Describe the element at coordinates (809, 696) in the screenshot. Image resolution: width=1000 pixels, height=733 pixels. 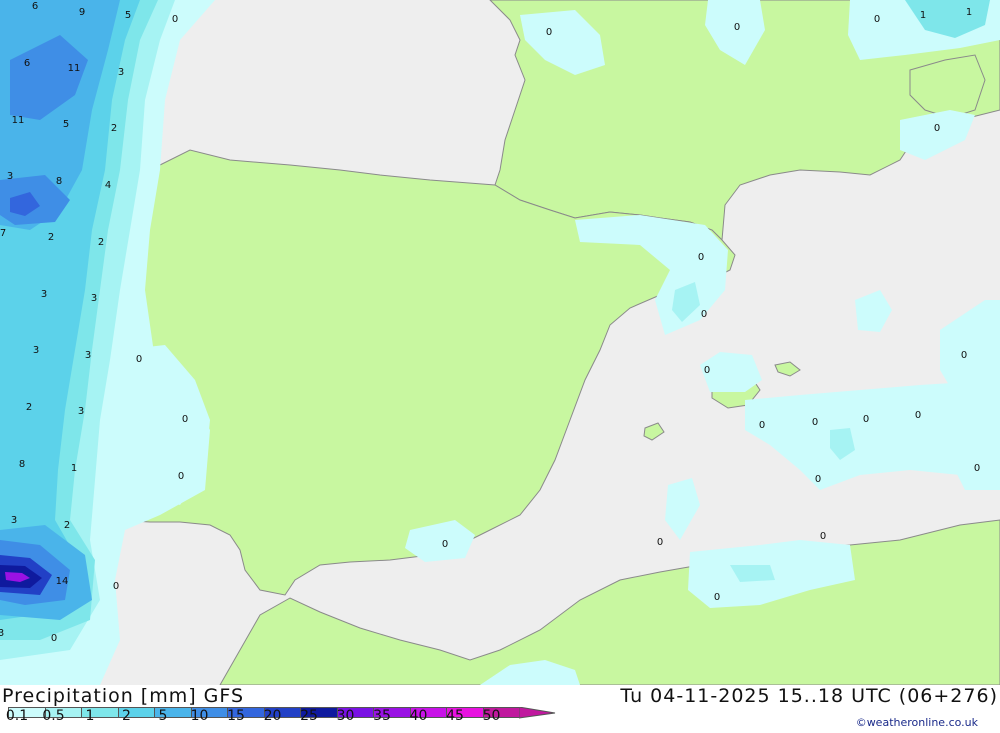
I see `valid-time: Tu 04-11-2025 15..18 UTC (06+276)` at that location.